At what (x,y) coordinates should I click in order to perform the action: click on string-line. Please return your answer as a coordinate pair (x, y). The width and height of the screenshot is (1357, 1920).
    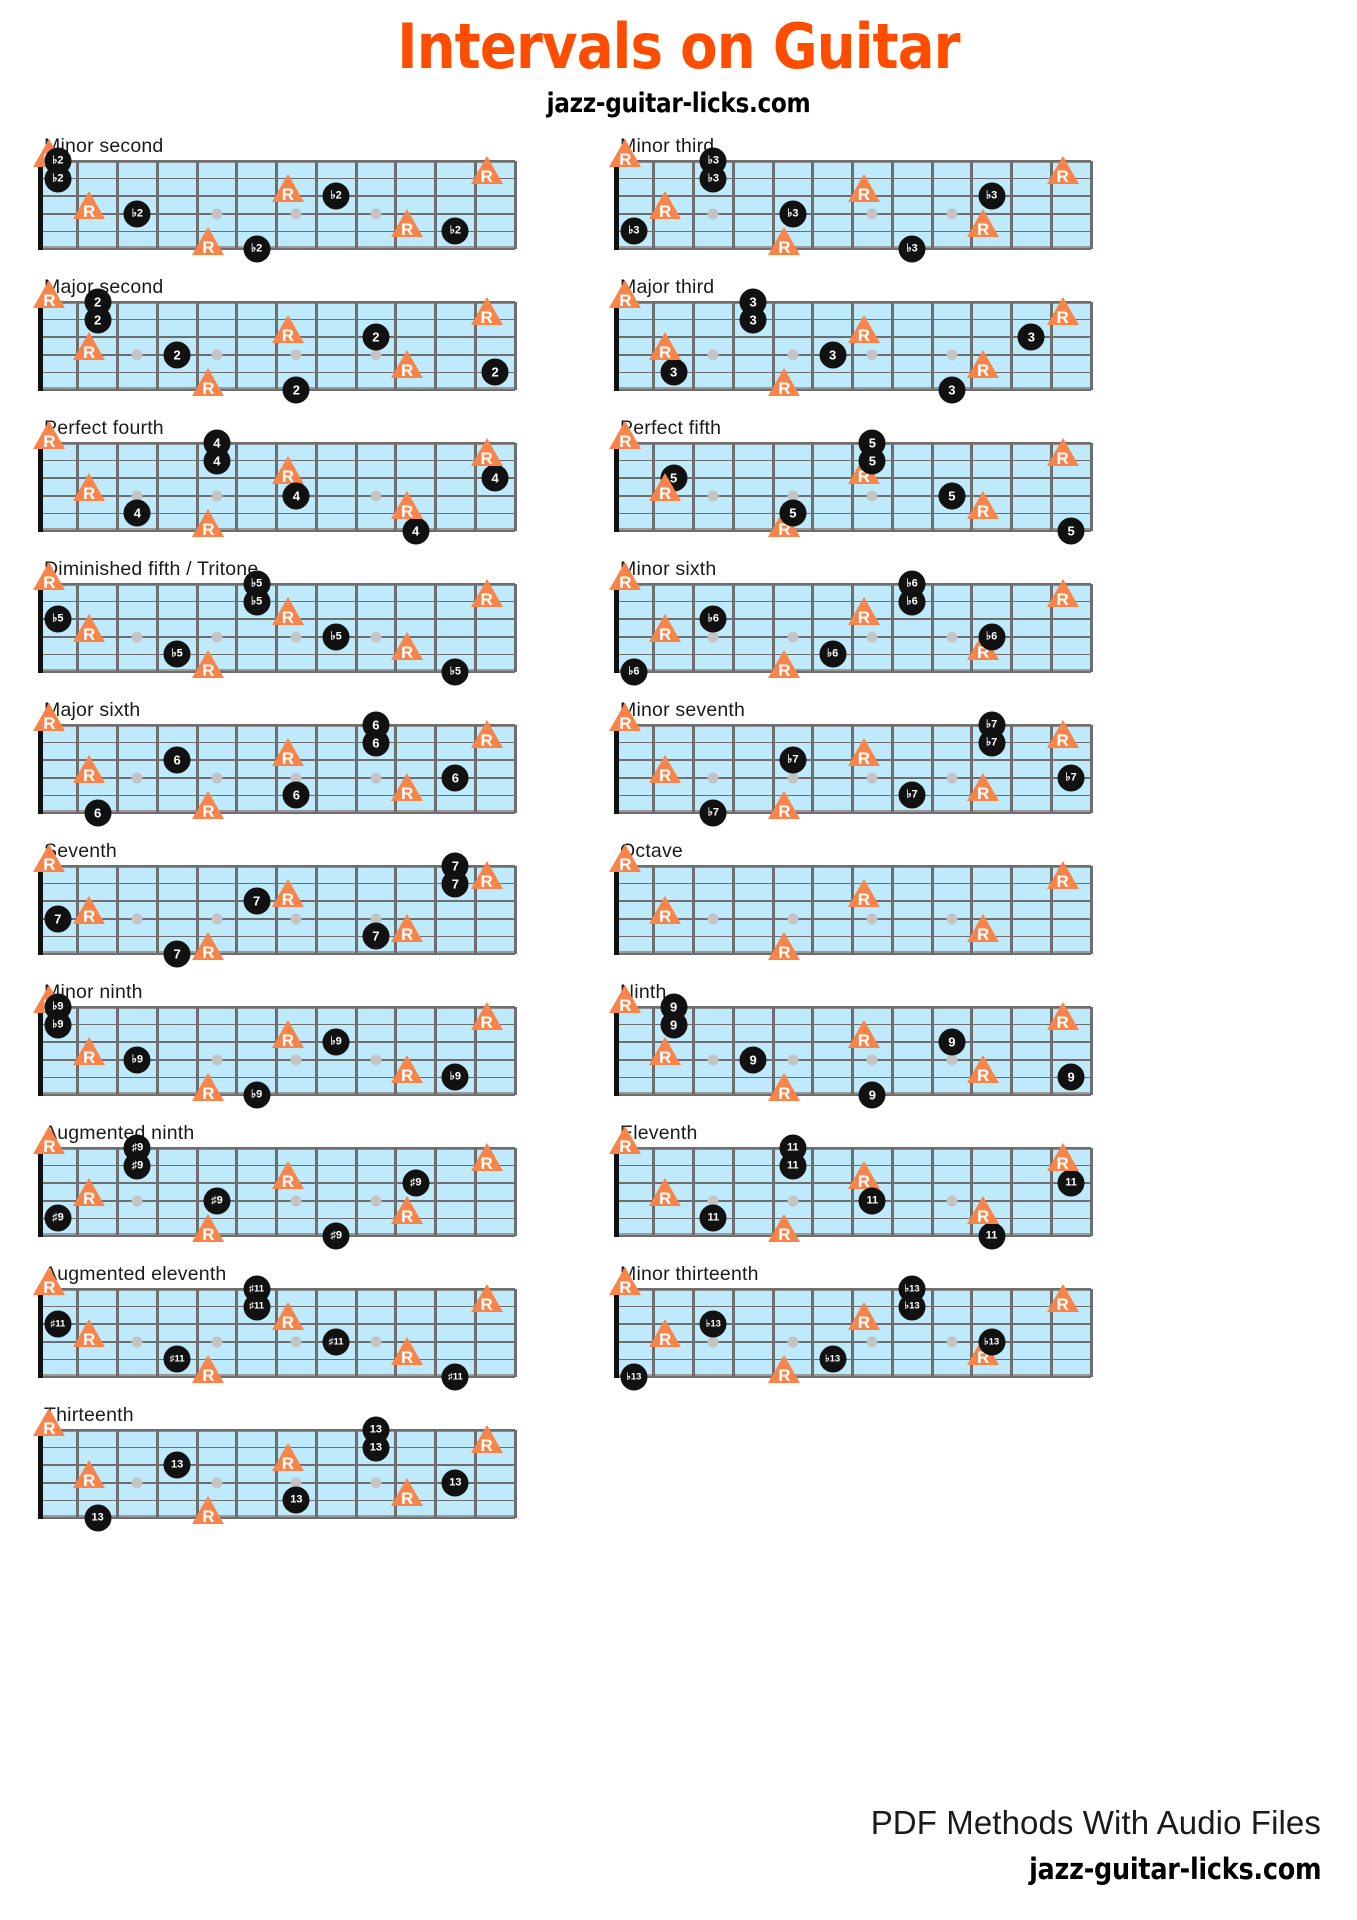
    Looking at the image, I should click on (276, 1500).